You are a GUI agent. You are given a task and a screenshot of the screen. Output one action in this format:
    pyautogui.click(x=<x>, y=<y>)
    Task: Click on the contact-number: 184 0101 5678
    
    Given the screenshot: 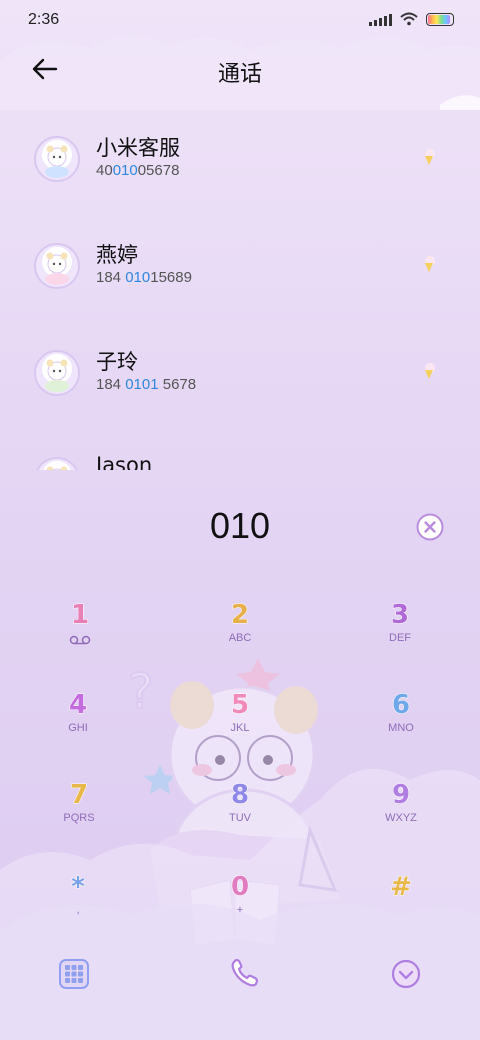 What is the action you would take?
    pyautogui.click(x=146, y=384)
    